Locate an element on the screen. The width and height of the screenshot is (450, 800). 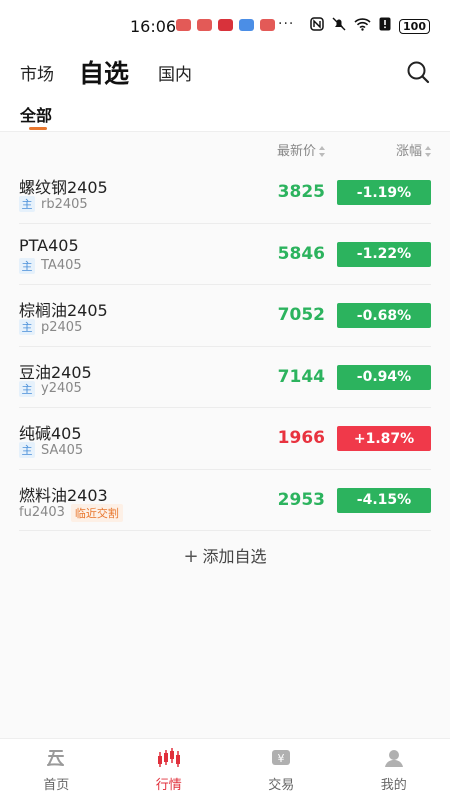
bottom-tab-bar: 首页 行情 ¥ 交易 我的 is located at coordinates (225, 769).